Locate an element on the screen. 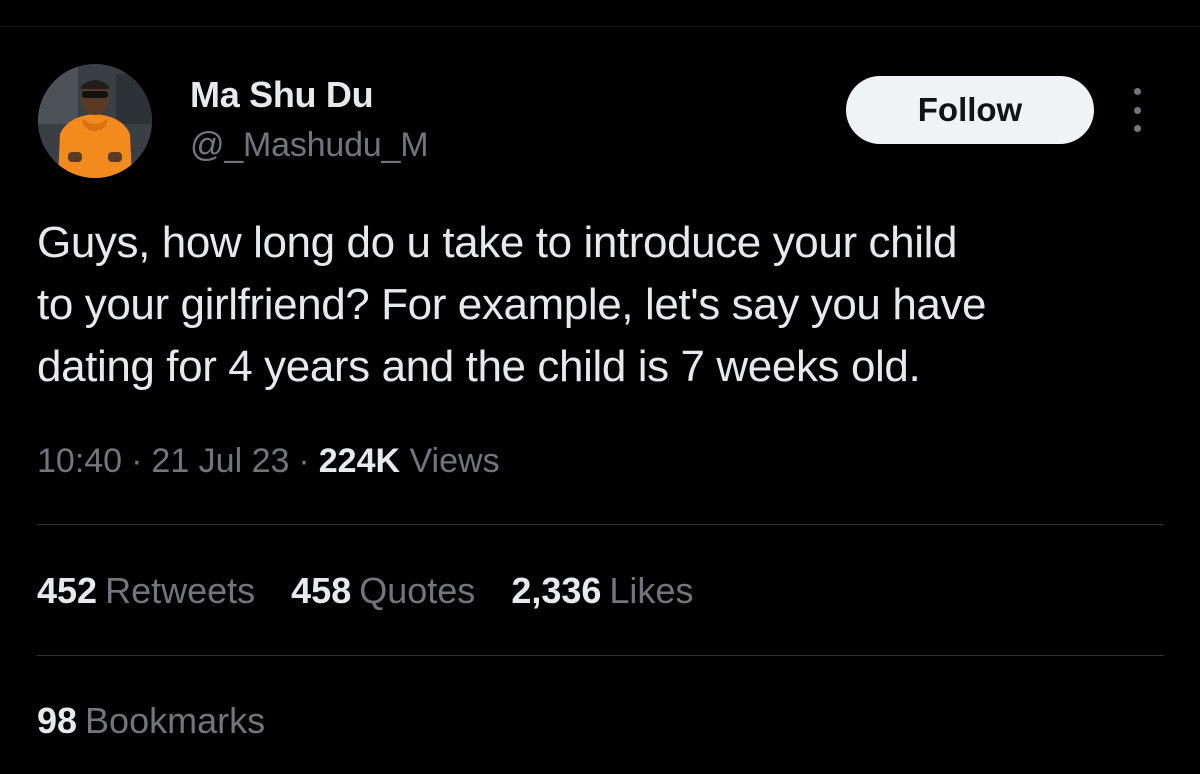 The image size is (1200, 774). more-vertical-icon is located at coordinates (1137, 110).